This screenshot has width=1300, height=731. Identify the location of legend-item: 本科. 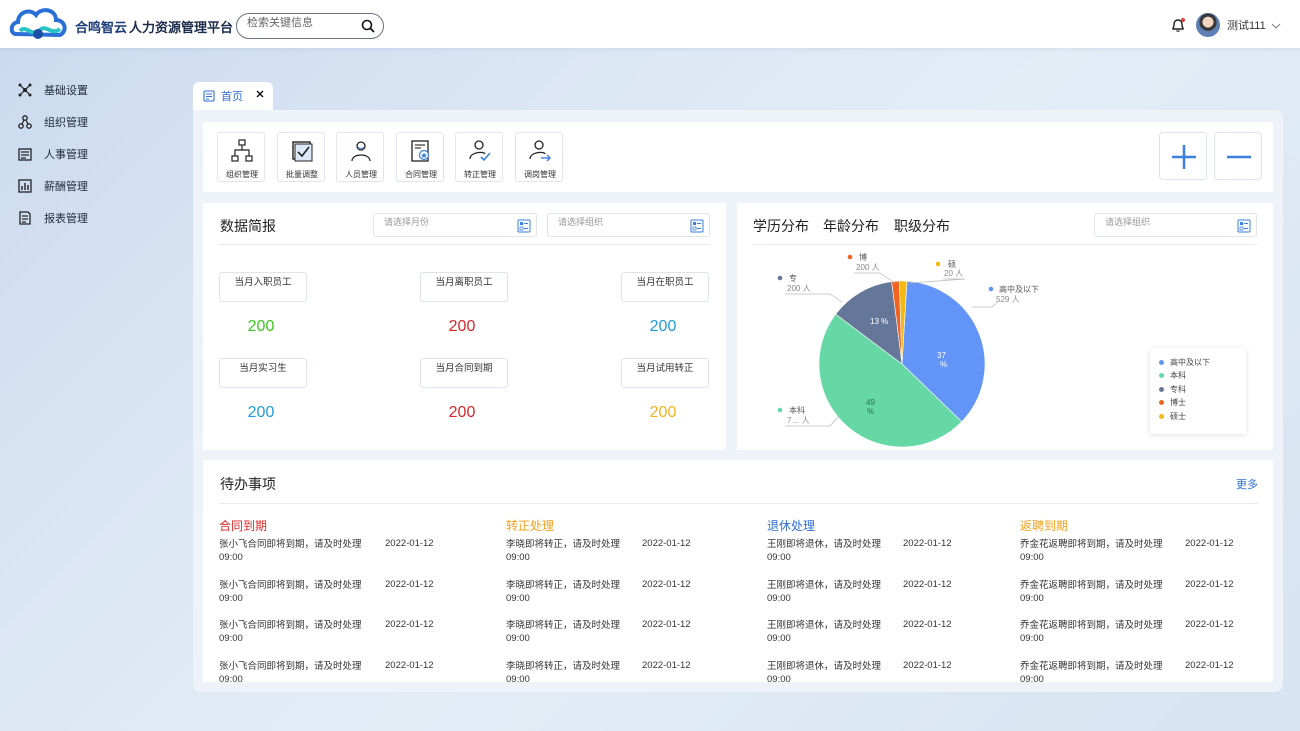
(1172, 376).